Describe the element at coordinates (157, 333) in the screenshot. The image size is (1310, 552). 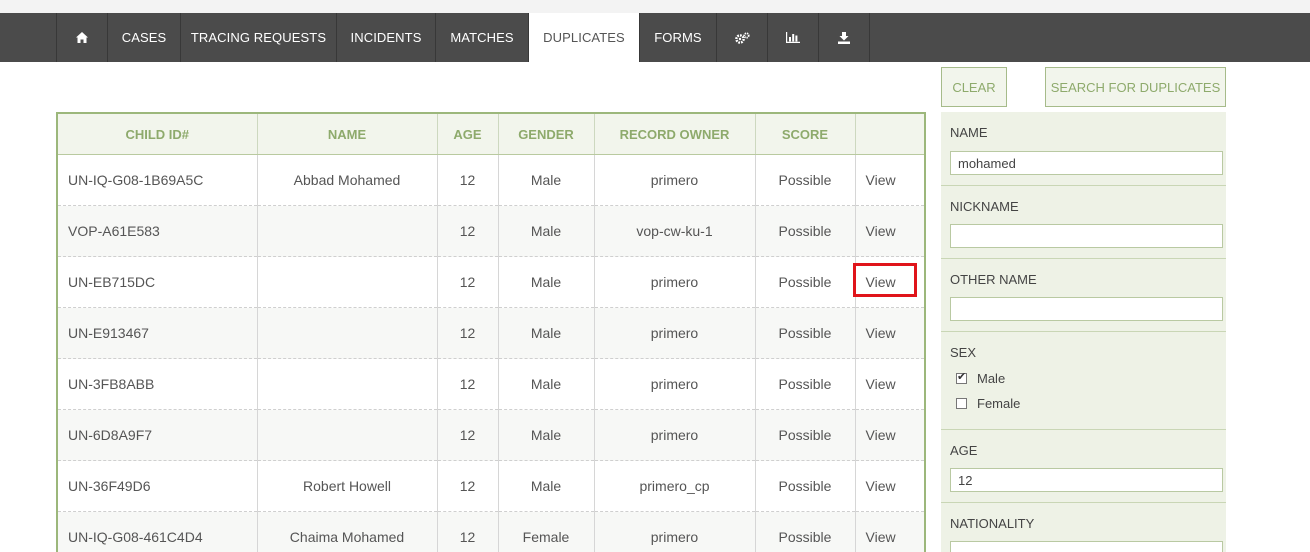
I see `cell-child-id: UN-E913467` at that location.